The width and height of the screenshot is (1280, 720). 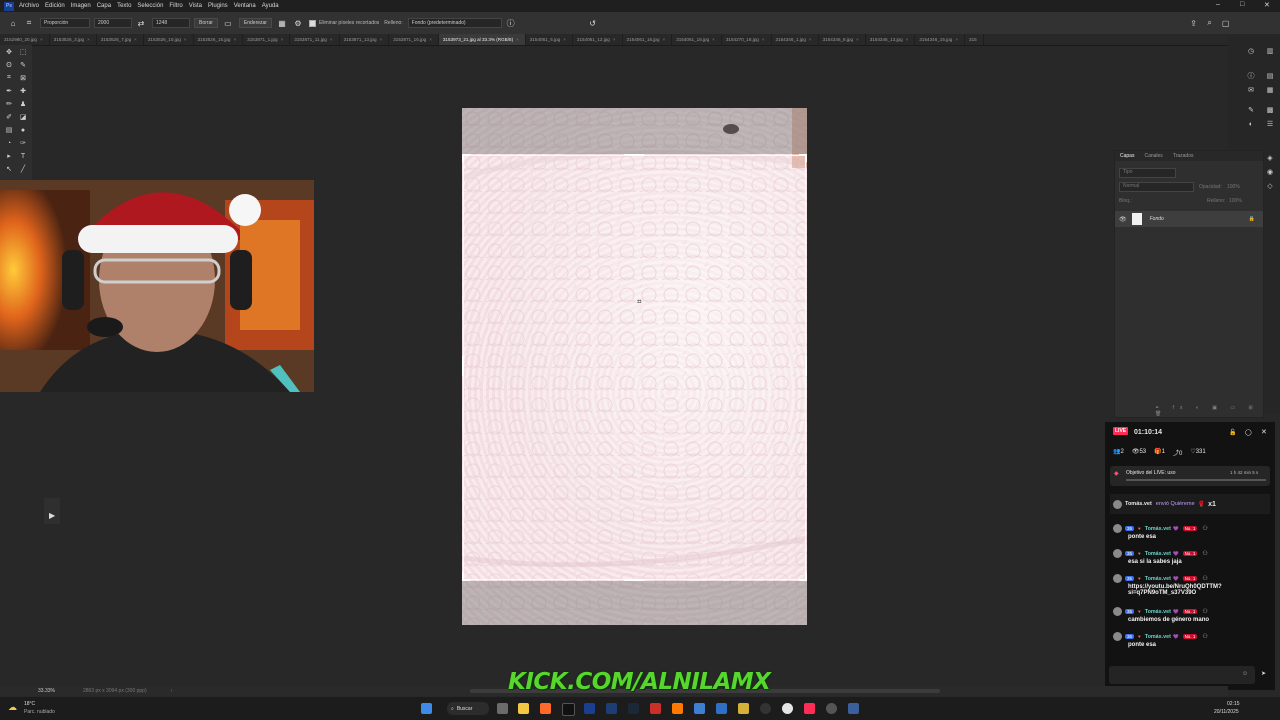 What do you see at coordinates (1218, 4) in the screenshot?
I see `minimize-icon: –` at bounding box center [1218, 4].